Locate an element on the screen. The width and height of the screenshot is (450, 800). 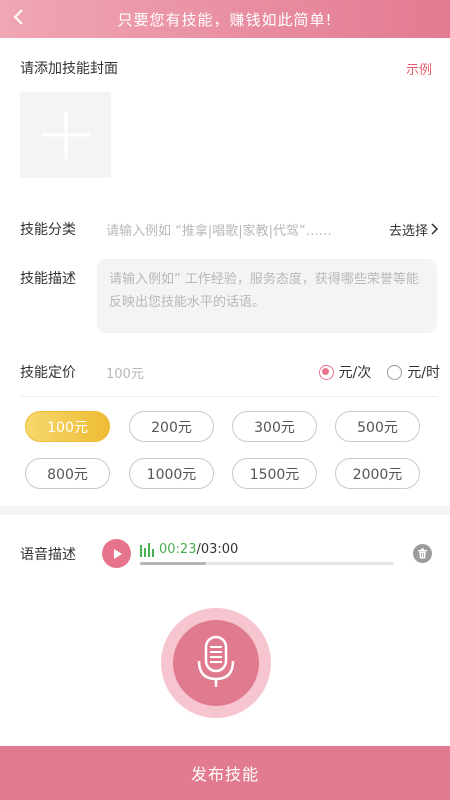
category-label: 技能分类 is located at coordinates (48, 230).